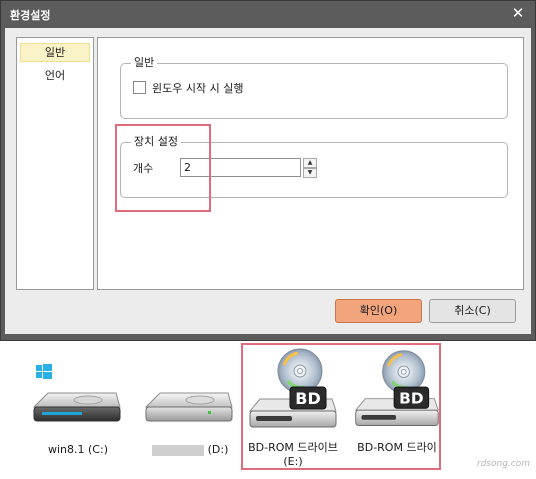 This screenshot has width=536, height=479. I want to click on close-icon: ✕, so click(518, 13).